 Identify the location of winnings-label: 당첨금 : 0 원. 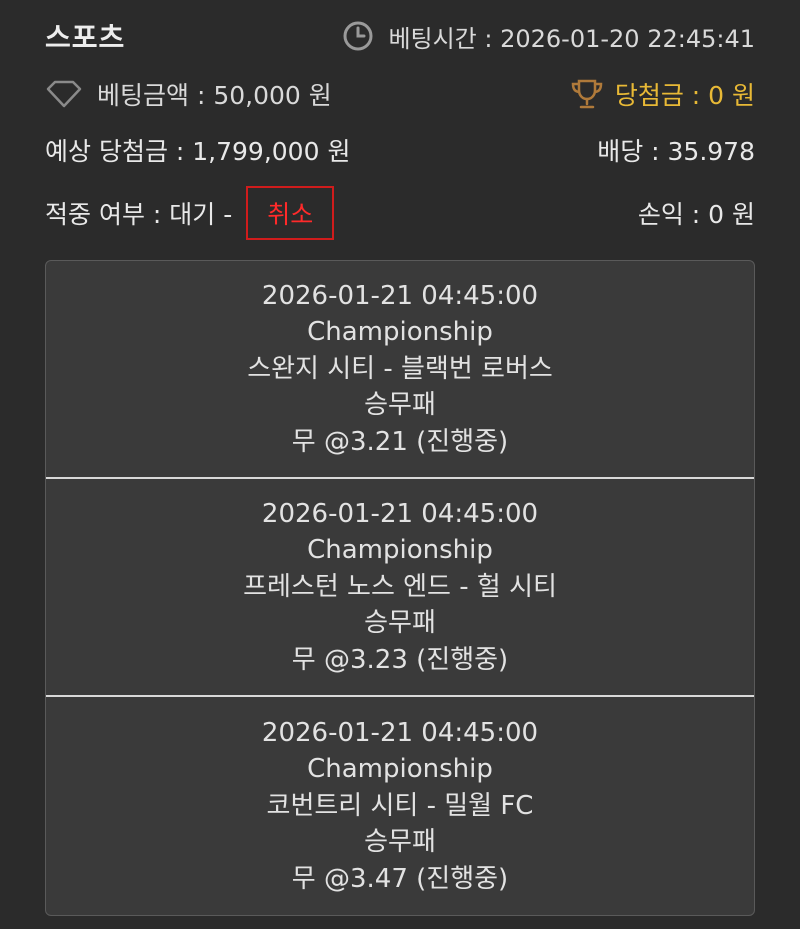
(684, 95).